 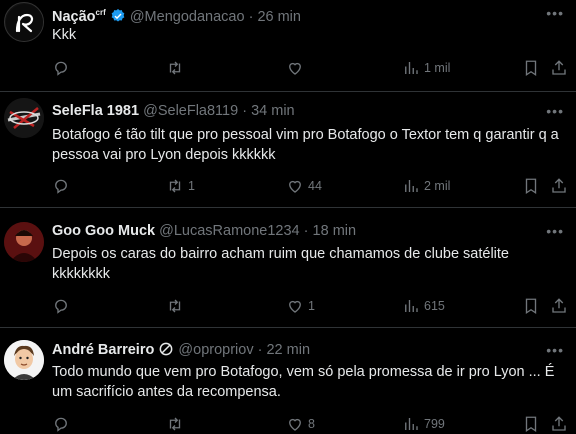 I want to click on tweet-actions: 1 615, so click(x=314, y=306).